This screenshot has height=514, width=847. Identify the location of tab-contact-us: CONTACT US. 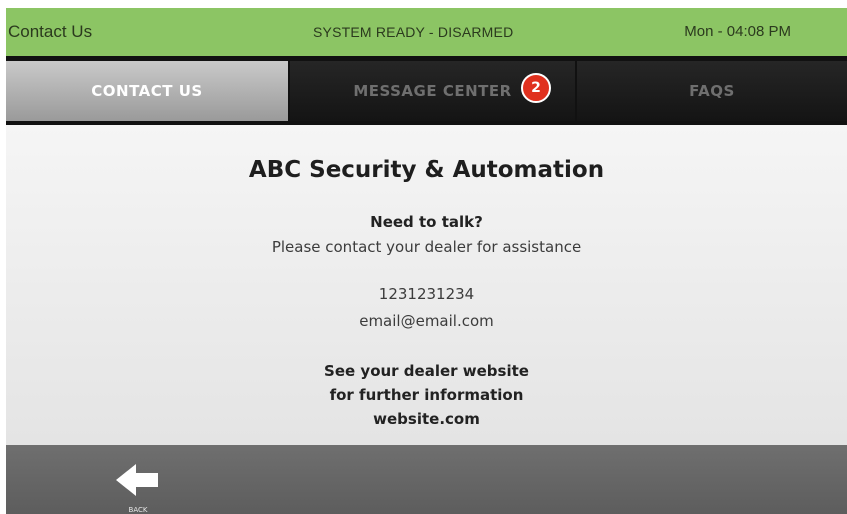
(147, 91).